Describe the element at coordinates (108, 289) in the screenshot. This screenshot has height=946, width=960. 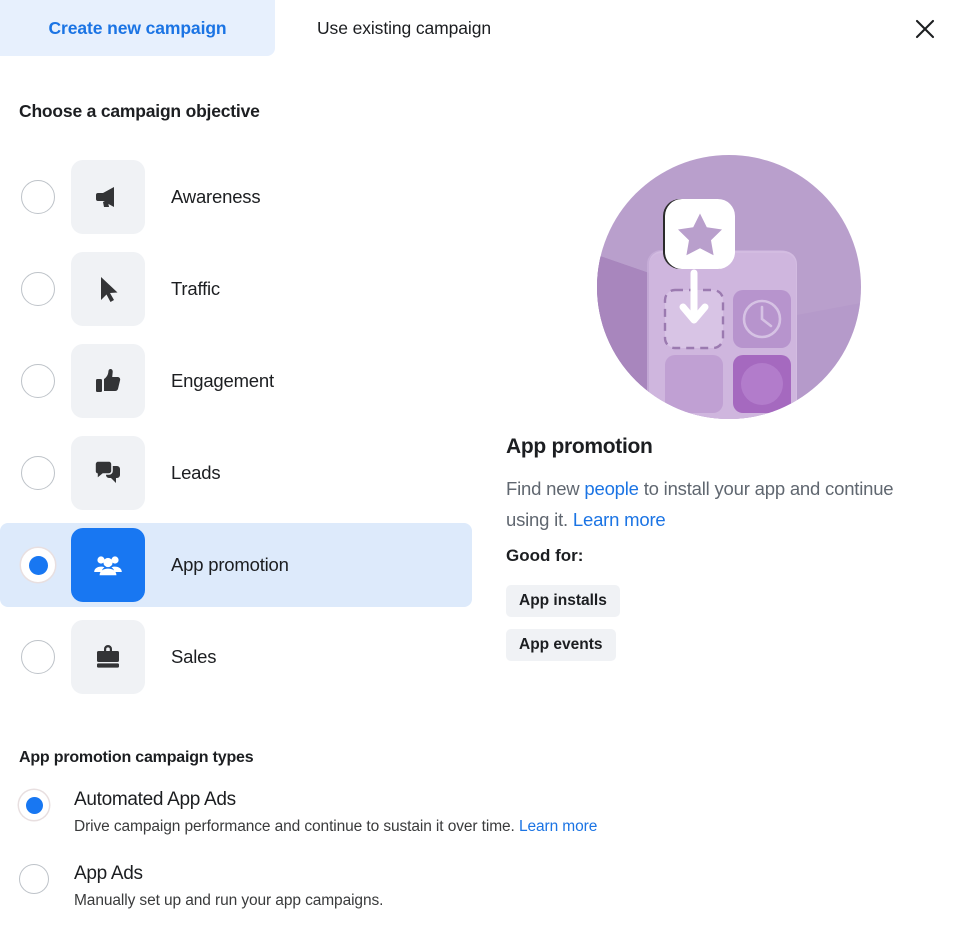
I see `cursor-icon` at that location.